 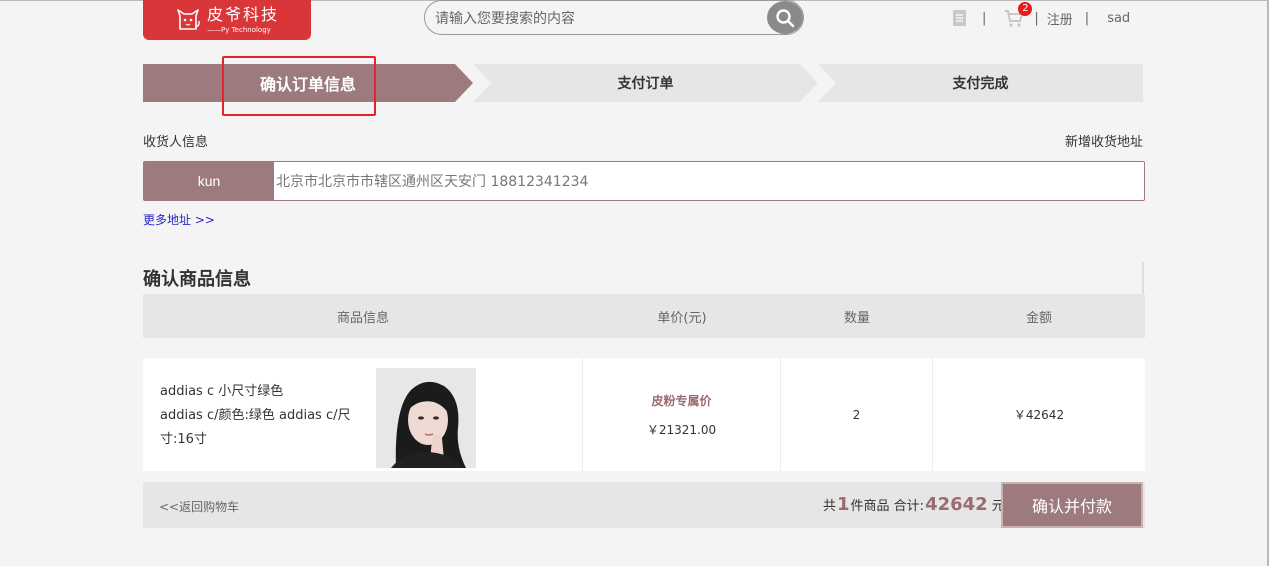 What do you see at coordinates (956, 504) in the screenshot?
I see `order-total: 42642` at bounding box center [956, 504].